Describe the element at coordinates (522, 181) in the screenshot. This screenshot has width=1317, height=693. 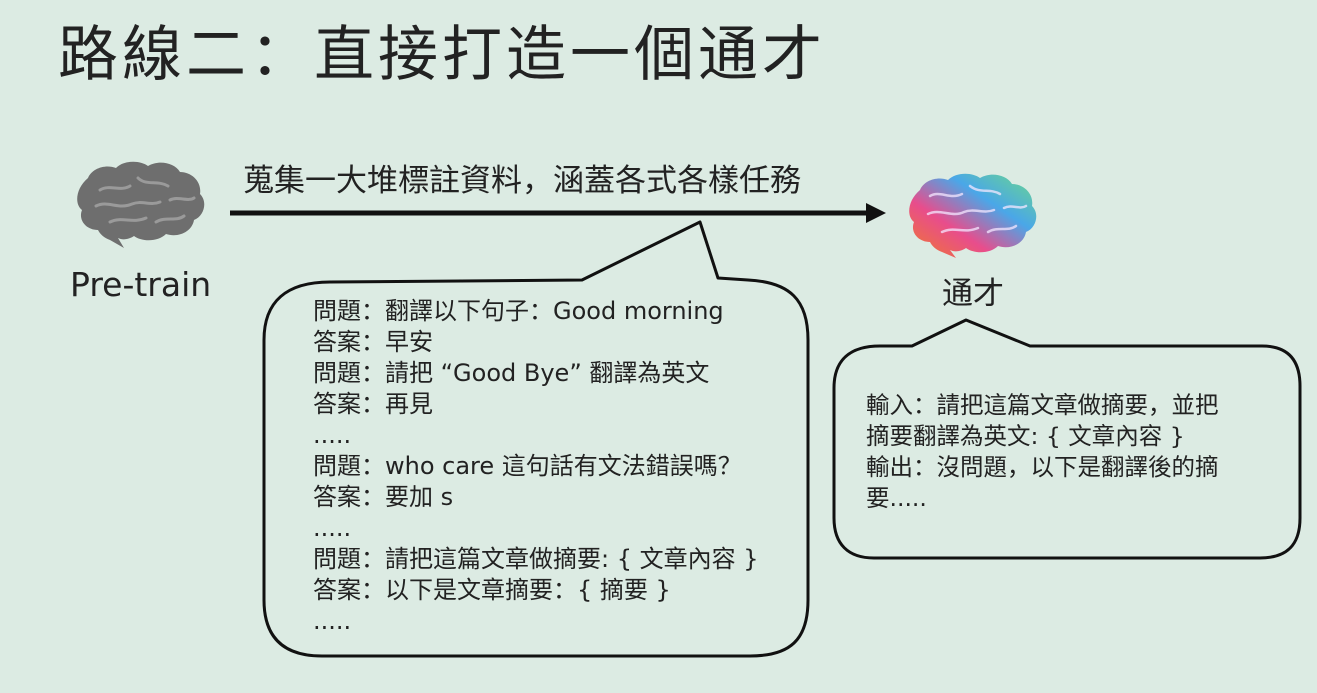
I see `arrow-label: 蒐集一大堆標註資料，涵蓋各式各樣任務` at that location.